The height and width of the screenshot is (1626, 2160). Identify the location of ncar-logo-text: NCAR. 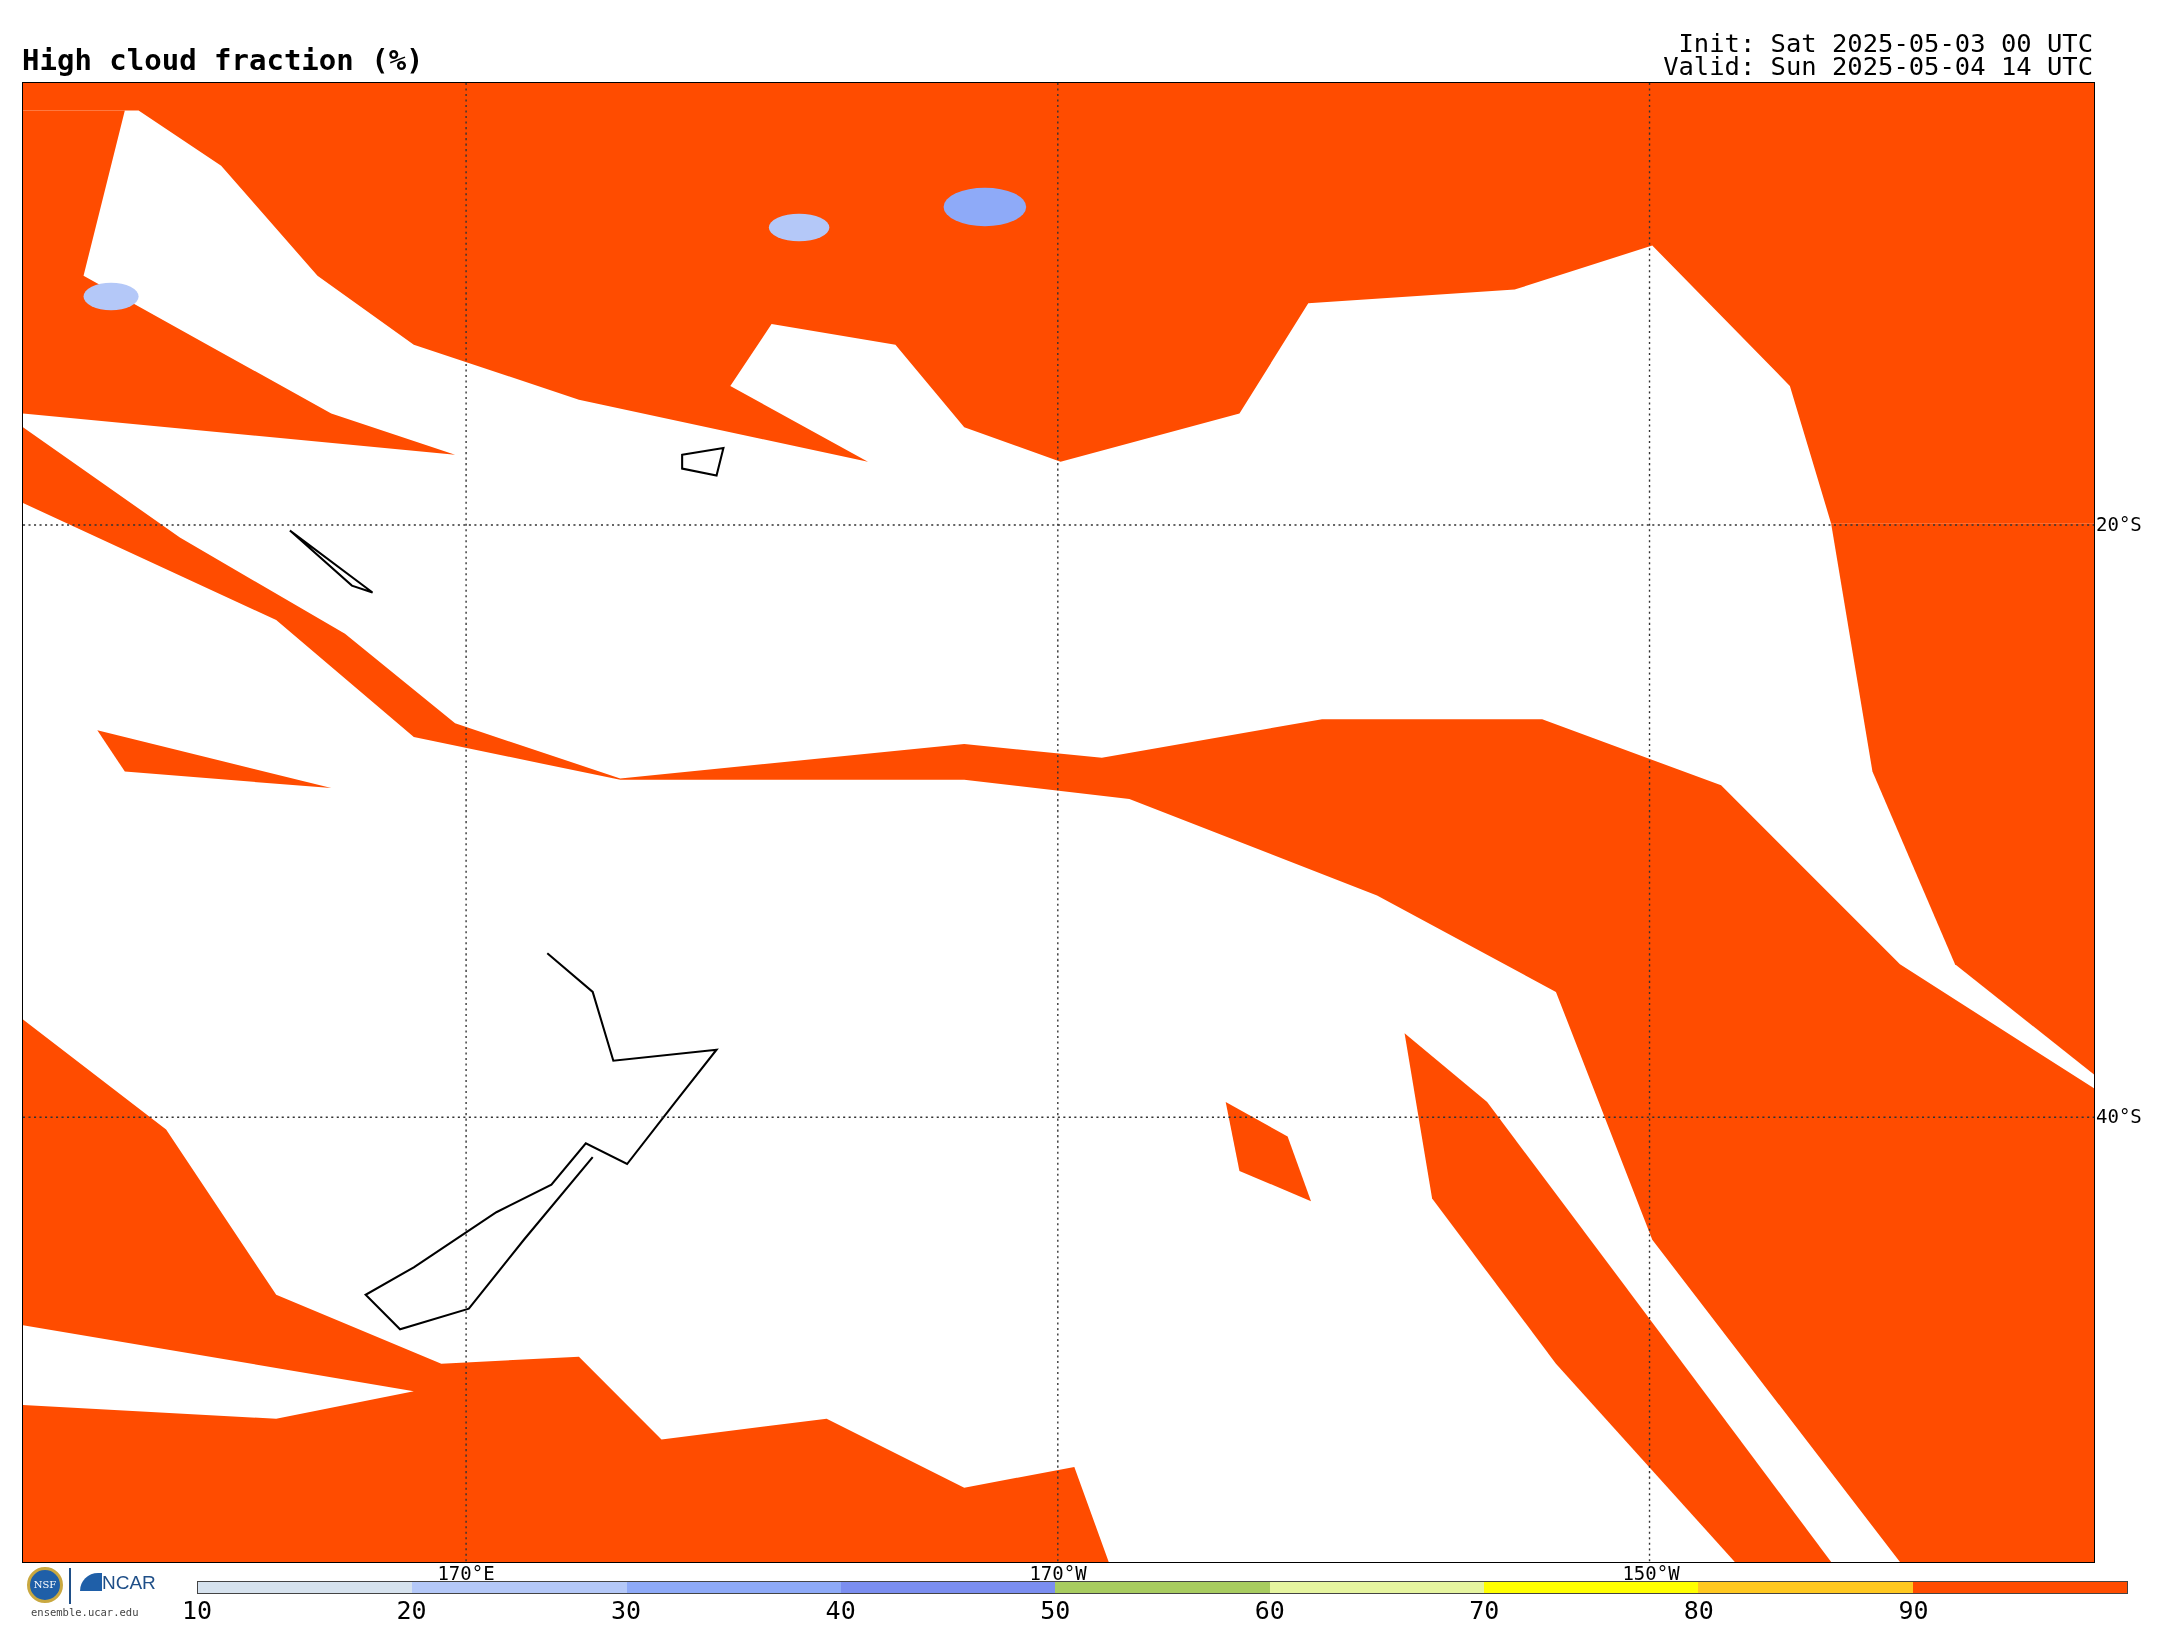
(129, 1583).